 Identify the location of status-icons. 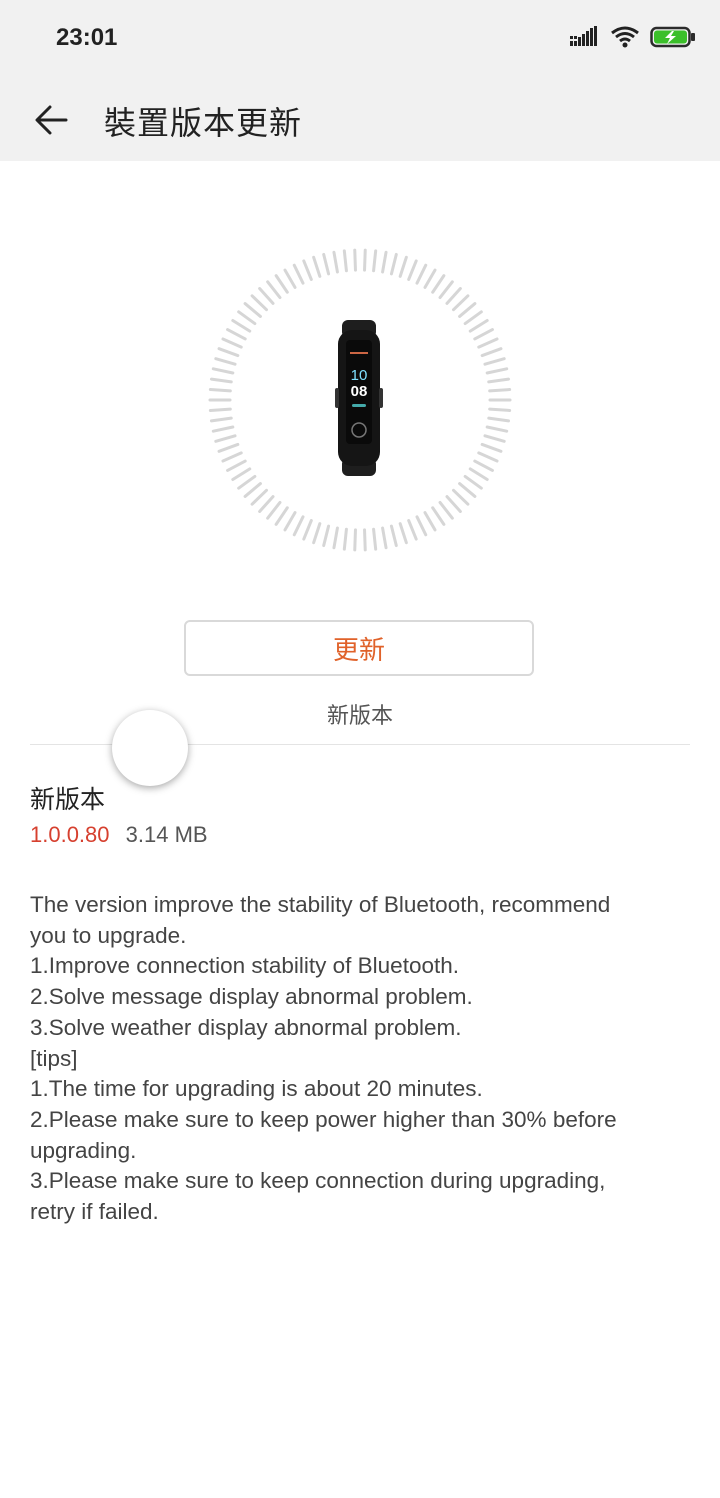
(633, 37).